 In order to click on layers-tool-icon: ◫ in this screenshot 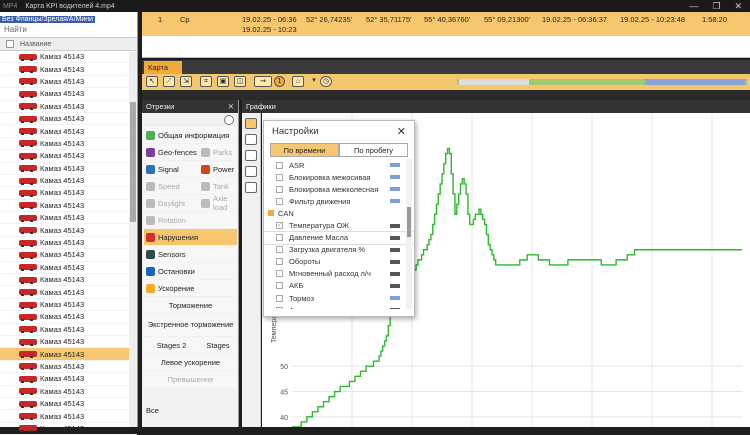, I will do `click(240, 81)`.